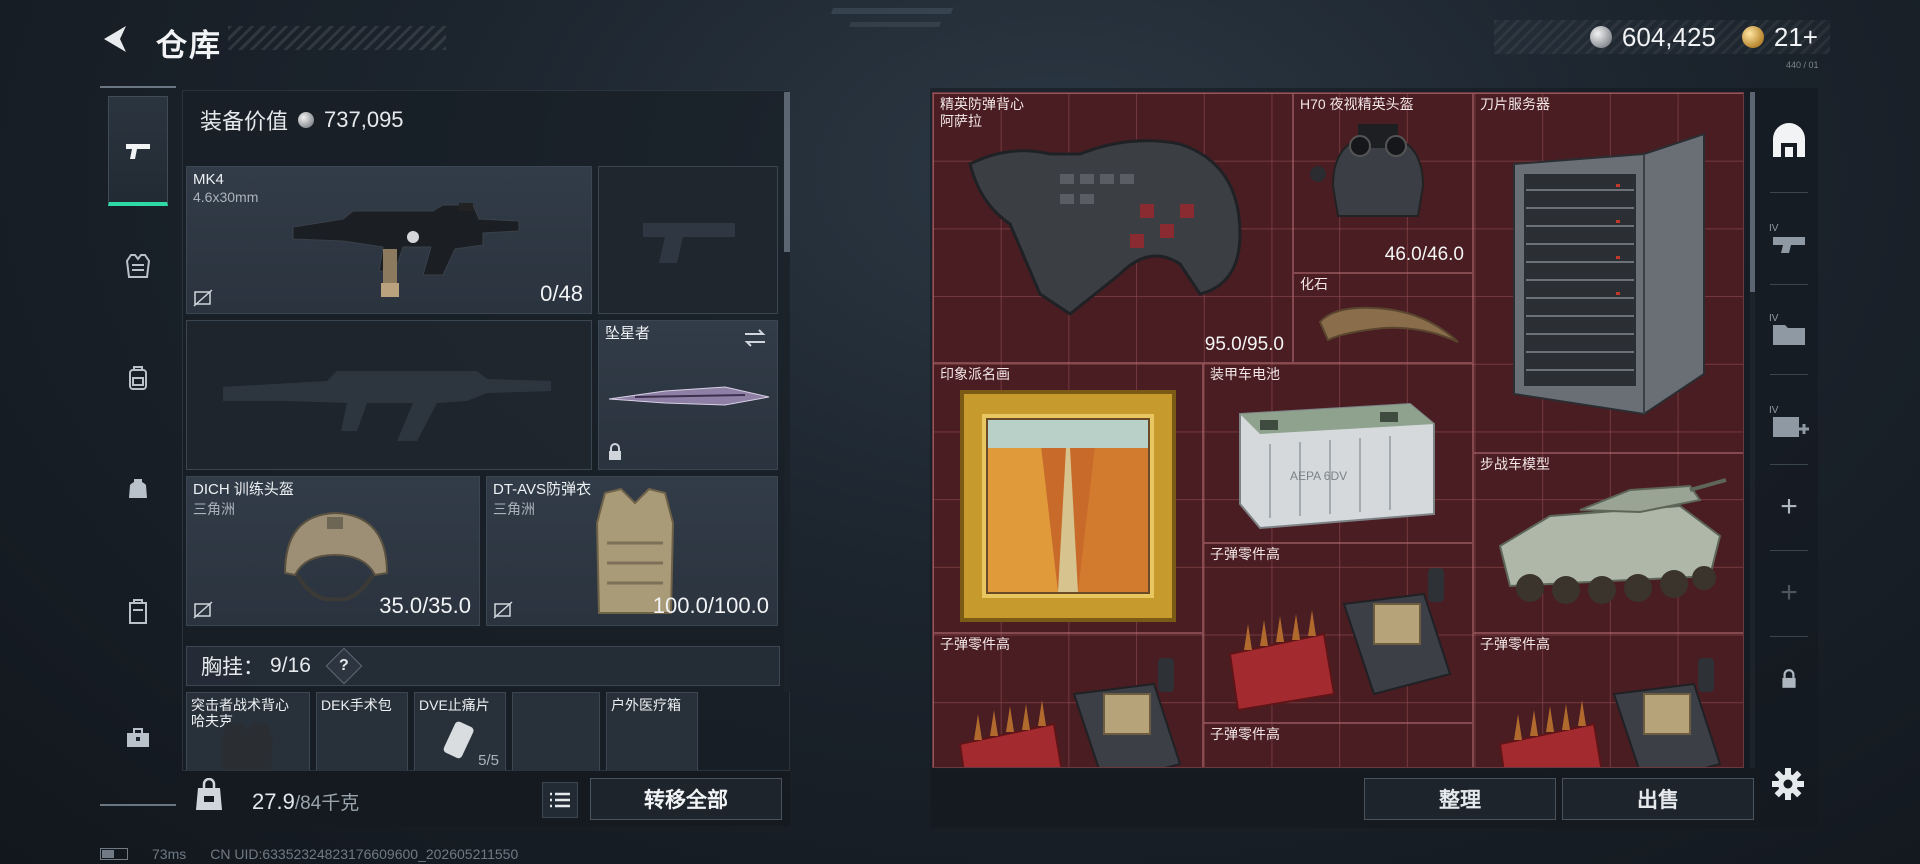 The image size is (1920, 864). What do you see at coordinates (1338, 453) in the screenshot?
I see `stash-item: 装甲车电池 AEPA 6DV` at bounding box center [1338, 453].